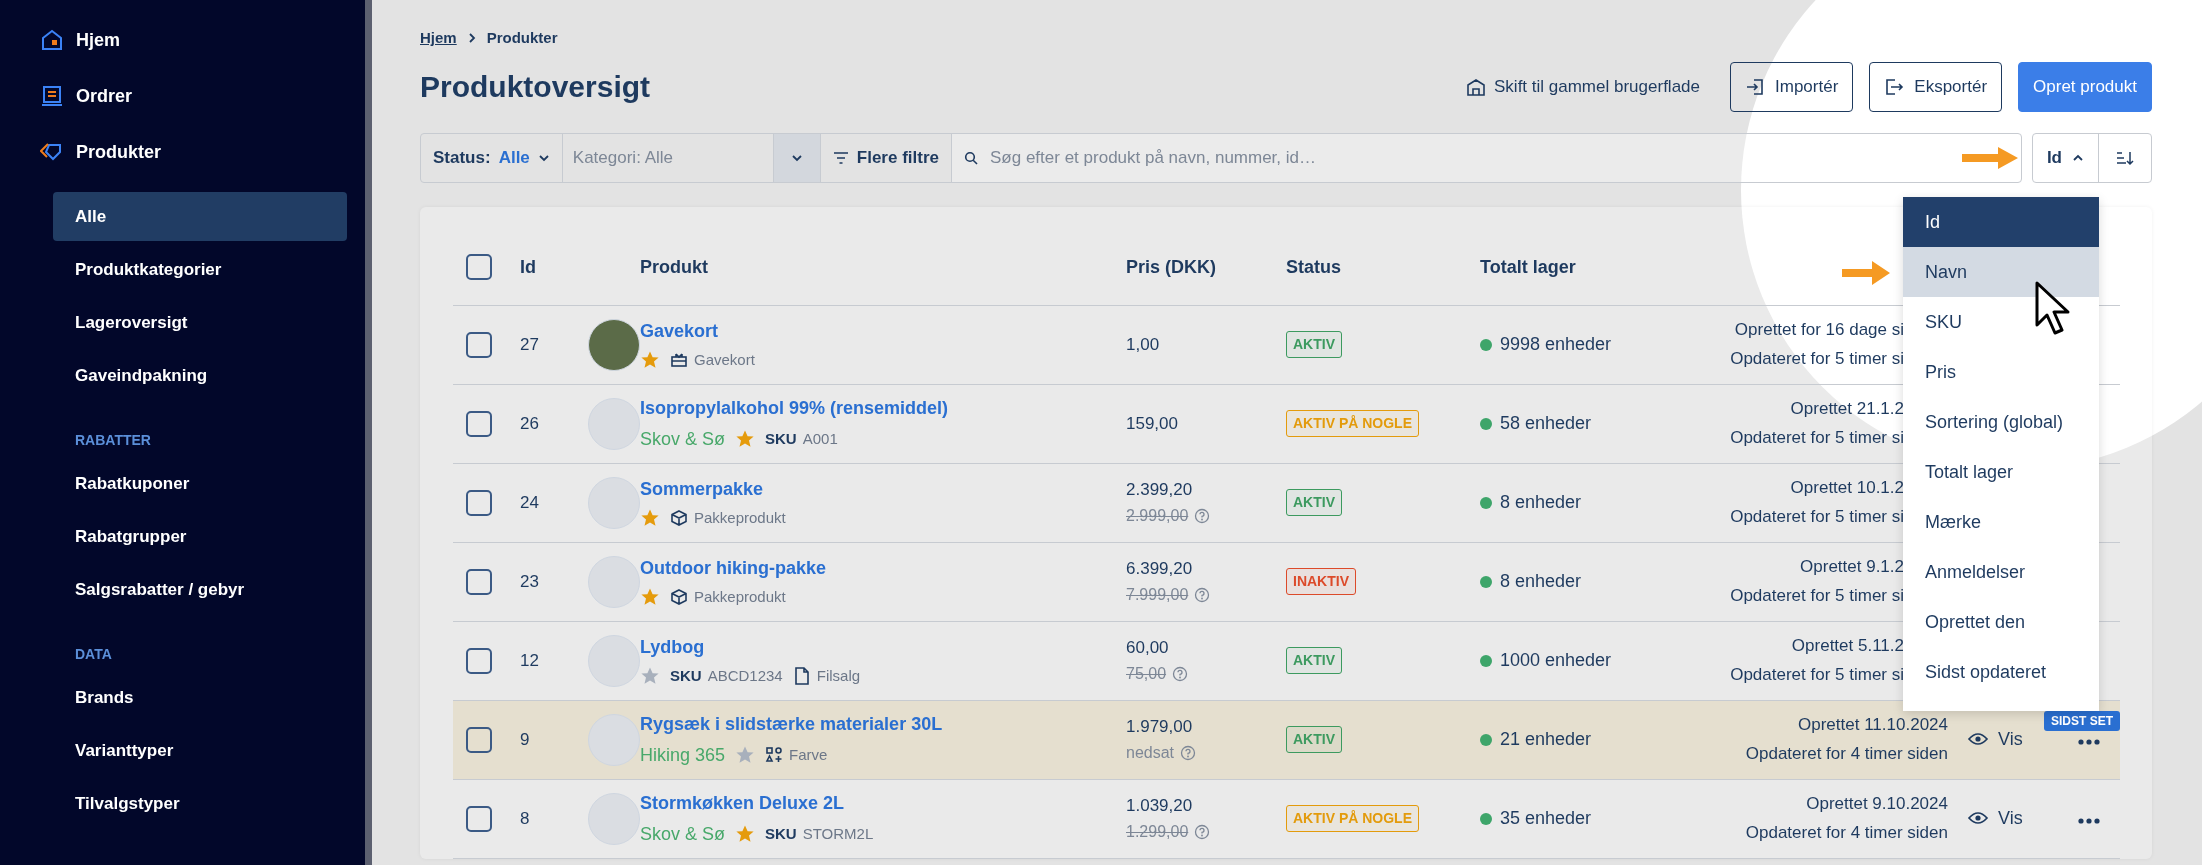  I want to click on column-header: Status, so click(1313, 266).